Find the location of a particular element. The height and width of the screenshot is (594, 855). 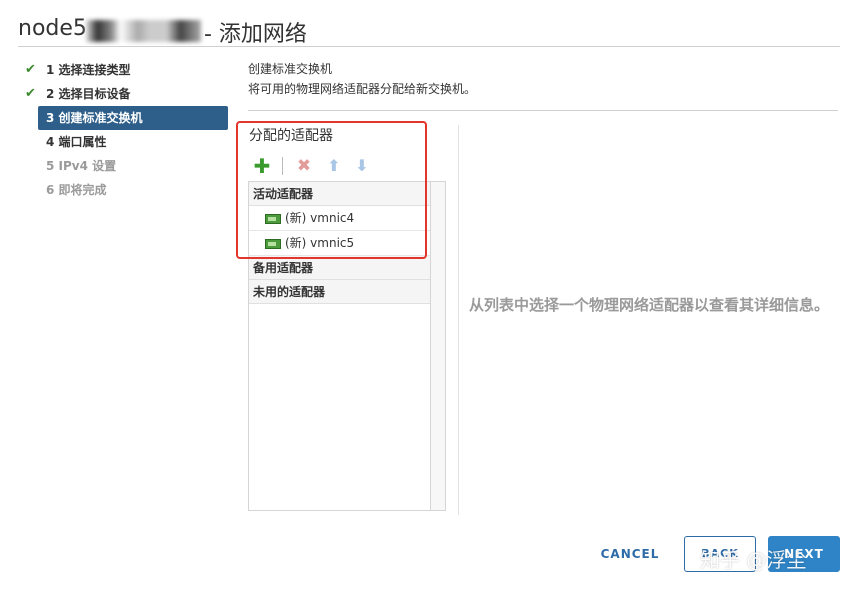

step-create-standard-switch: 3 创建标准交换机 is located at coordinates (133, 118).